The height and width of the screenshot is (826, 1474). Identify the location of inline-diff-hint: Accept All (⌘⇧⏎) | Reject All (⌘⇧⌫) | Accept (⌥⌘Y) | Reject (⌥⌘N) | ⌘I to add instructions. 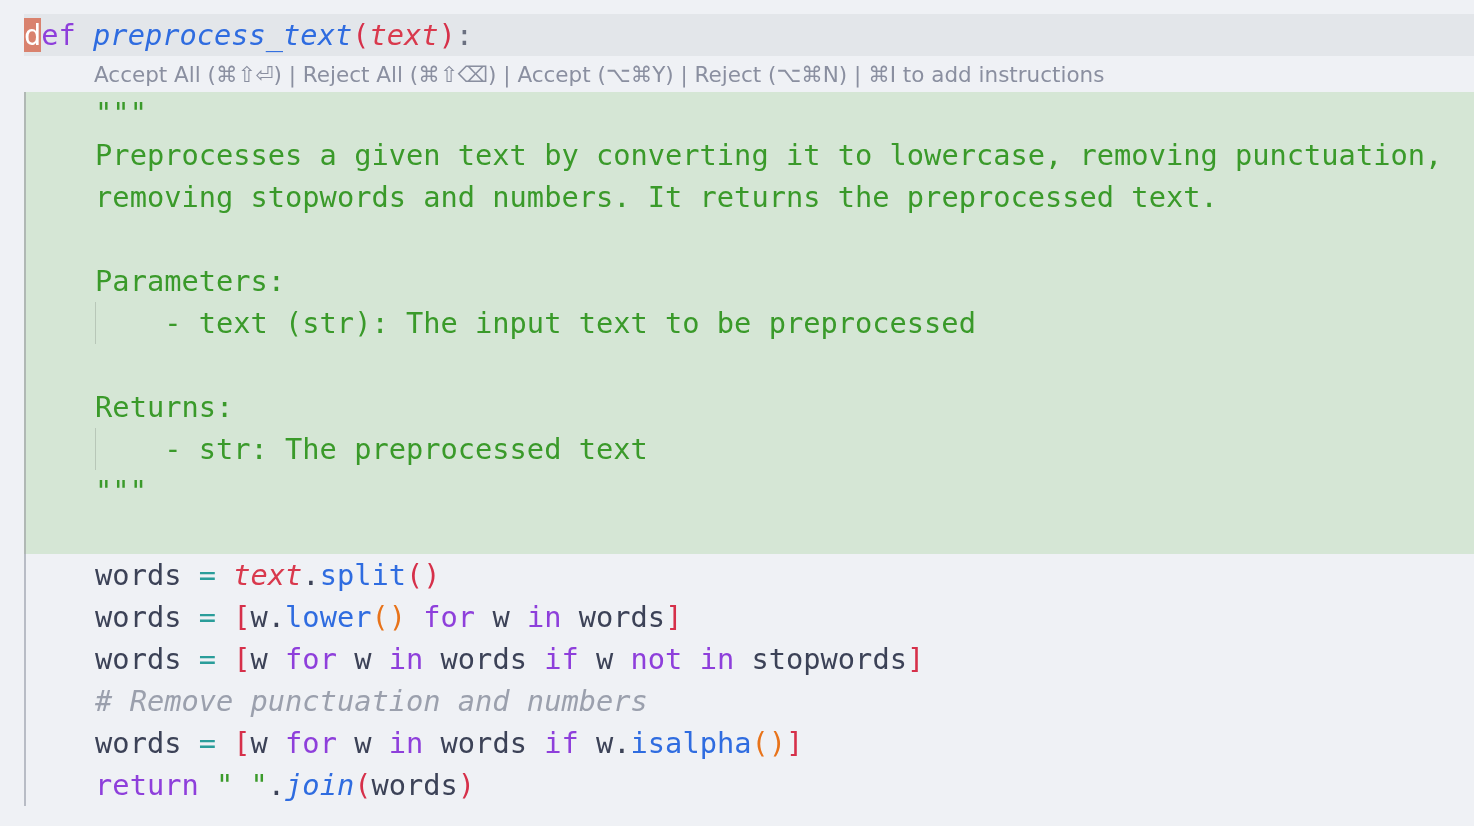
(749, 74).